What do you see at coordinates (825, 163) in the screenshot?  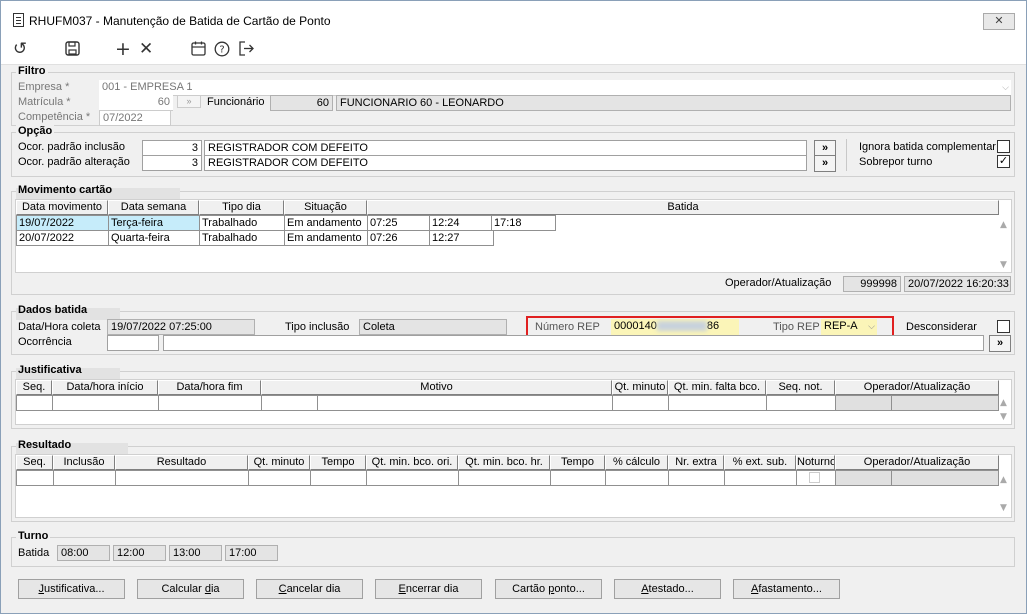 I see `alteracao-lookup-button: »` at bounding box center [825, 163].